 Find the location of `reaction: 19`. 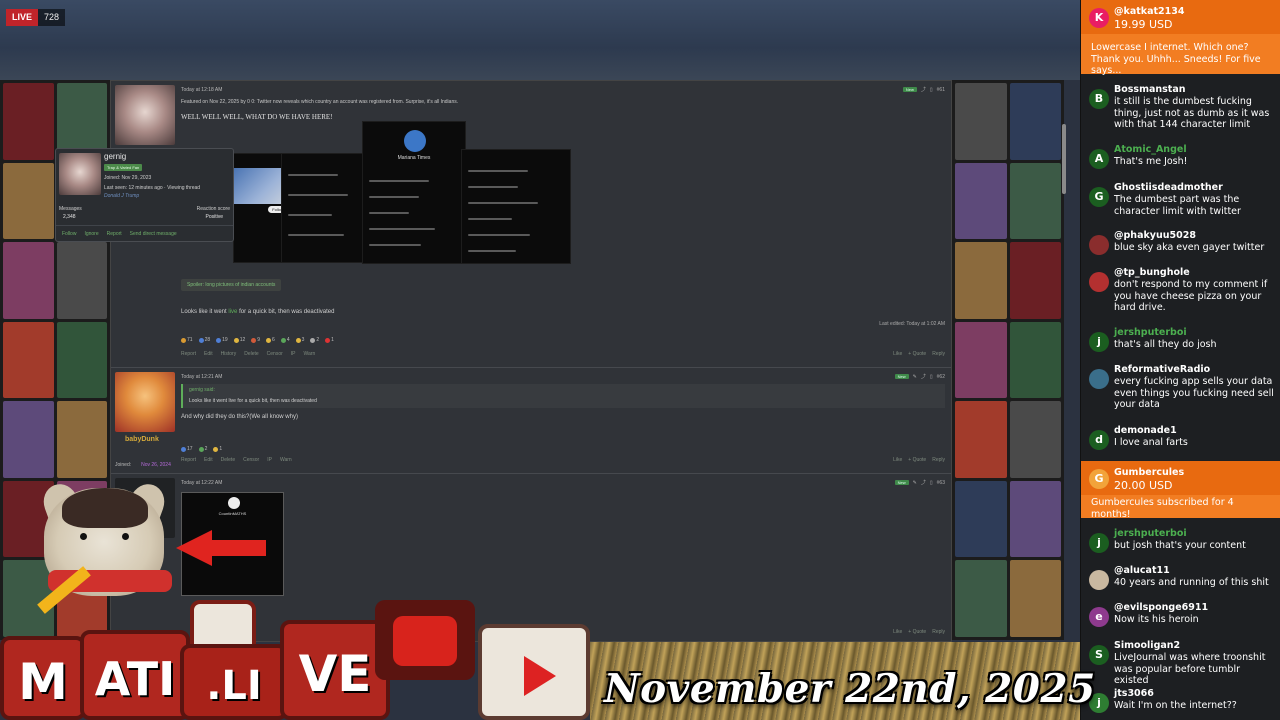

reaction: 19 is located at coordinates (222, 340).